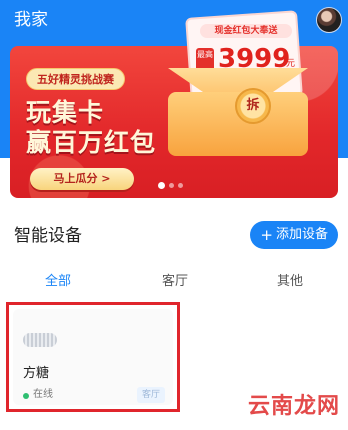  I want to click on device-card: 方糖 在线 客厅, so click(93, 357).